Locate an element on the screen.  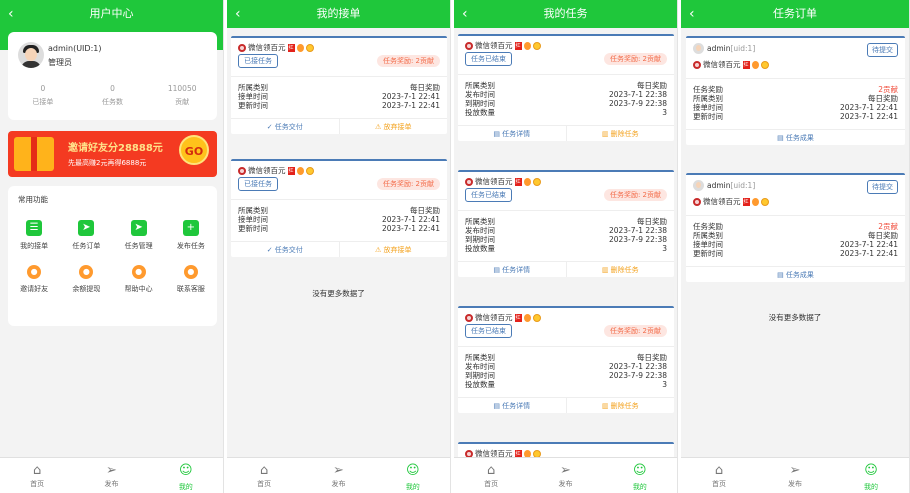
detail-row: 到期时间 2023-7-9 22:38 is located at coordinates (566, 239).